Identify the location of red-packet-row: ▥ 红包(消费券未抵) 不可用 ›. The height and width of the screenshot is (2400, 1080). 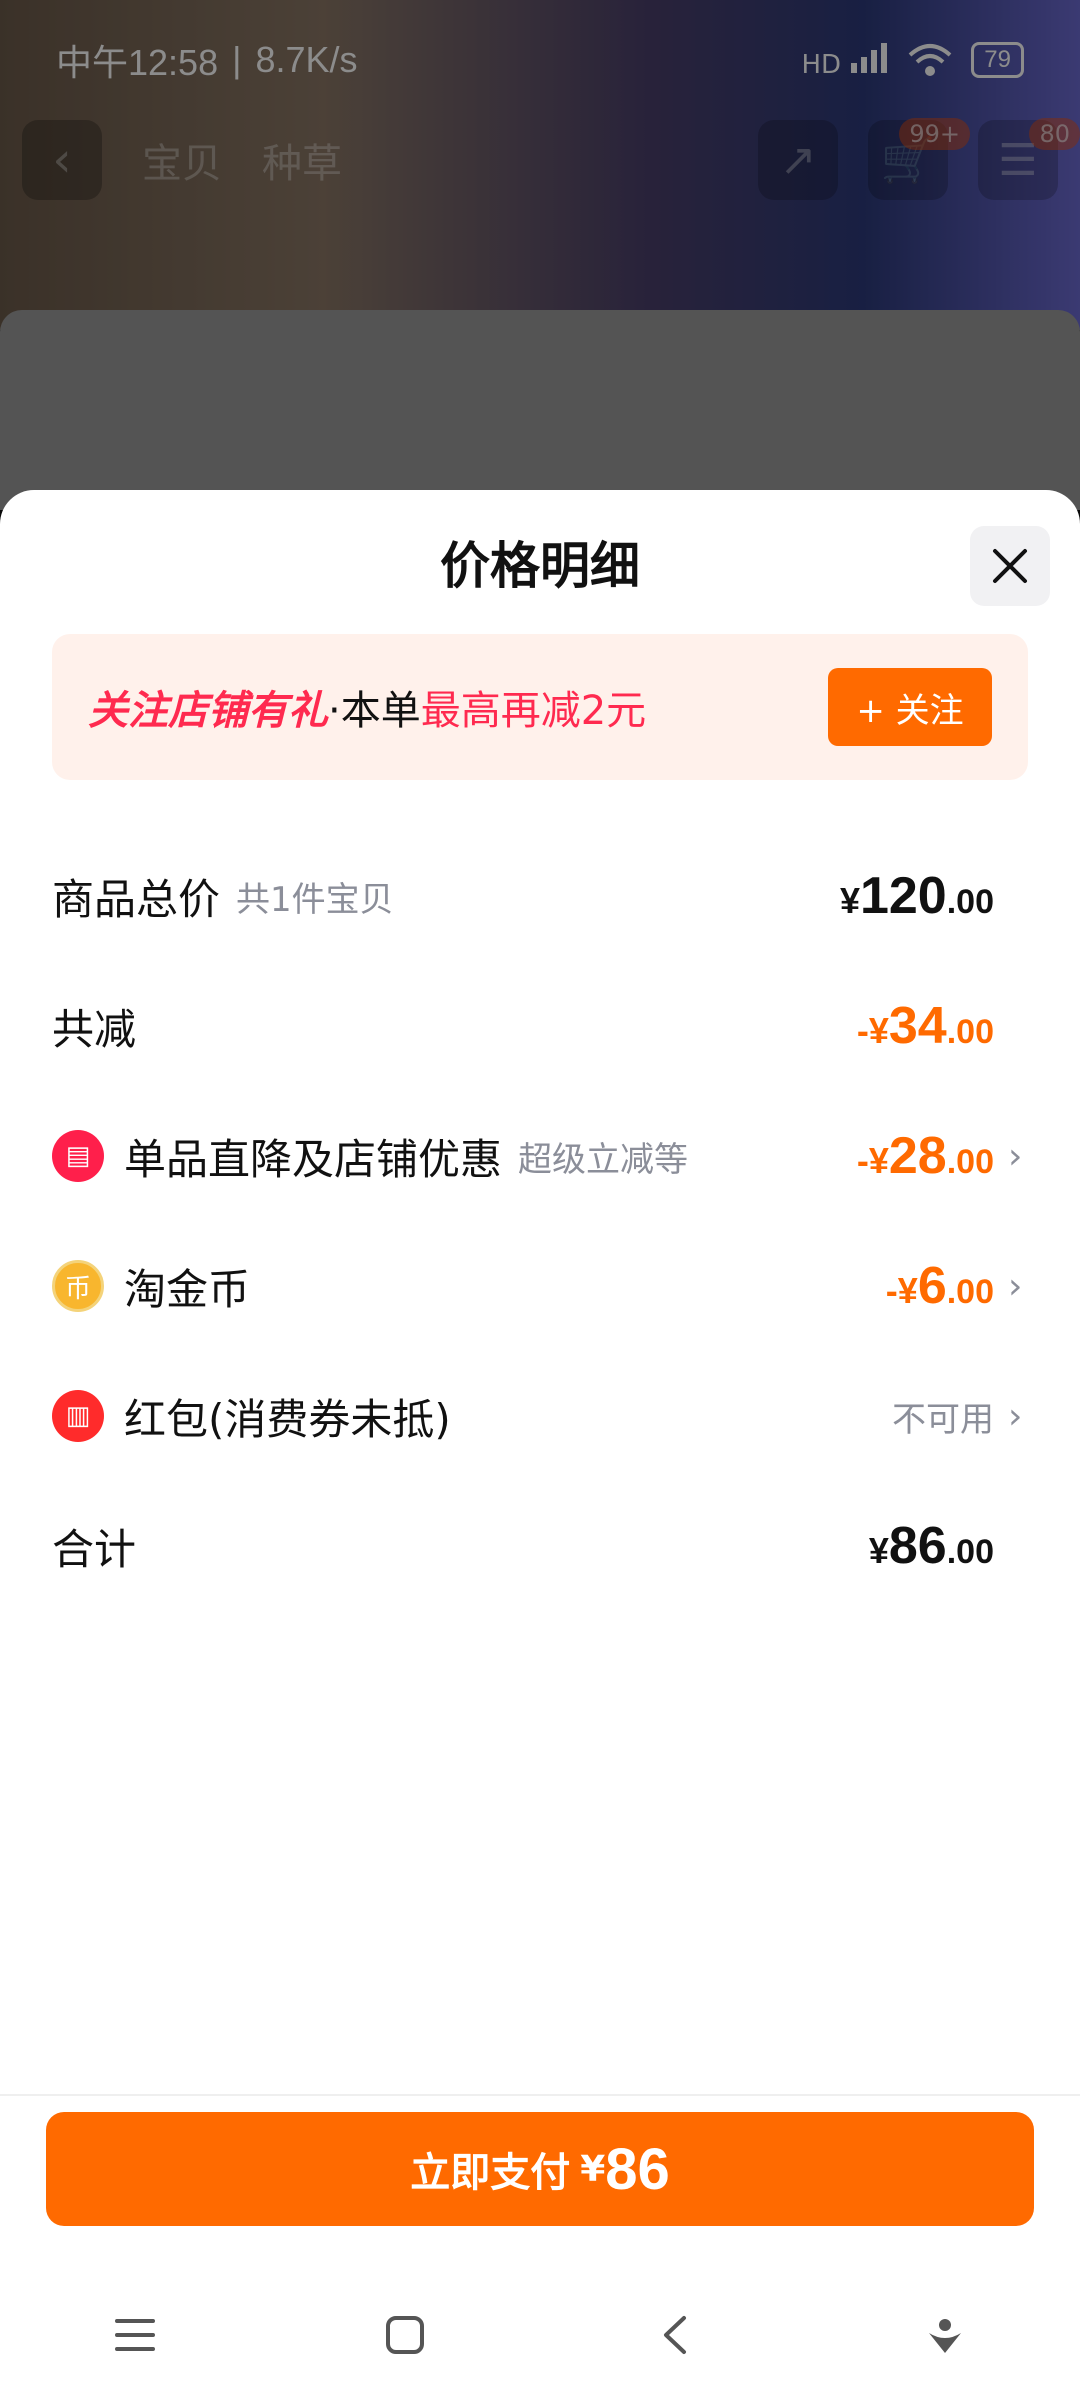
(540, 1416).